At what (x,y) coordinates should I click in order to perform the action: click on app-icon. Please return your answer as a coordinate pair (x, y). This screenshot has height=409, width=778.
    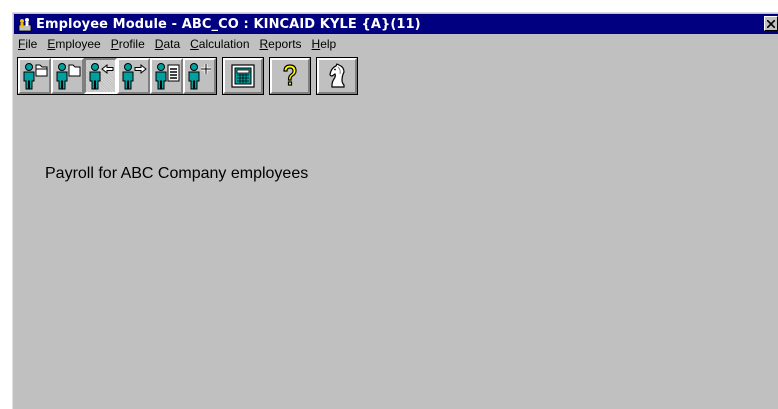
    Looking at the image, I should click on (25, 25).